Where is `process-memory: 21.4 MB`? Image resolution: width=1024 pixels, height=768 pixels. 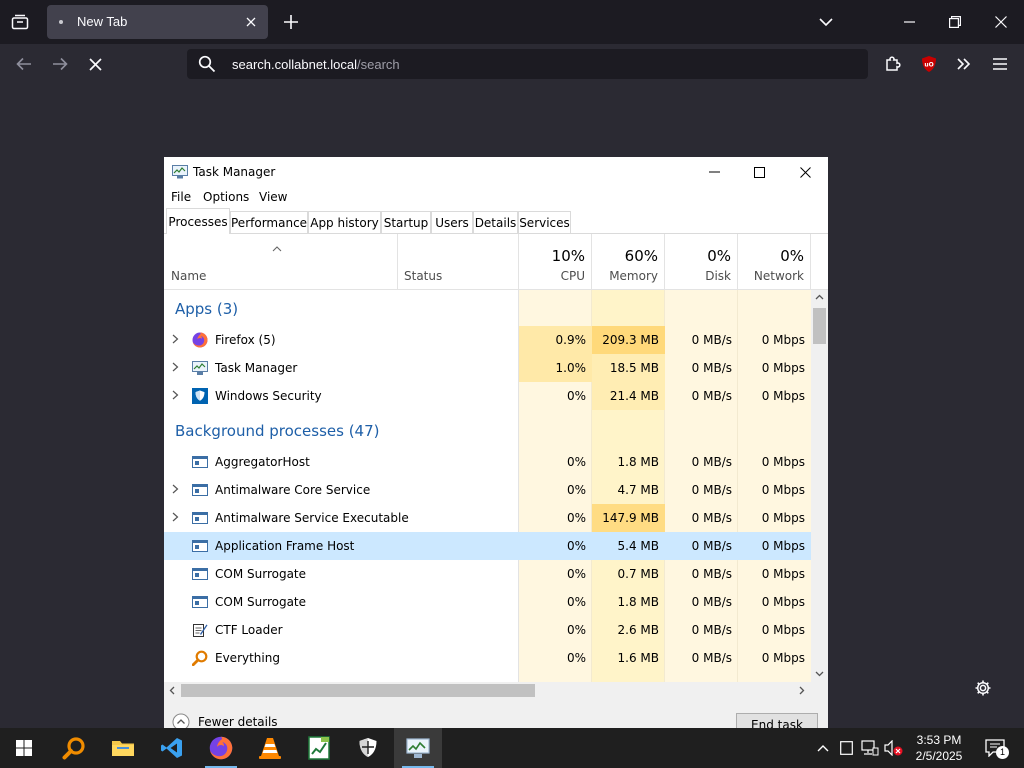
process-memory: 21.4 MB is located at coordinates (628, 396).